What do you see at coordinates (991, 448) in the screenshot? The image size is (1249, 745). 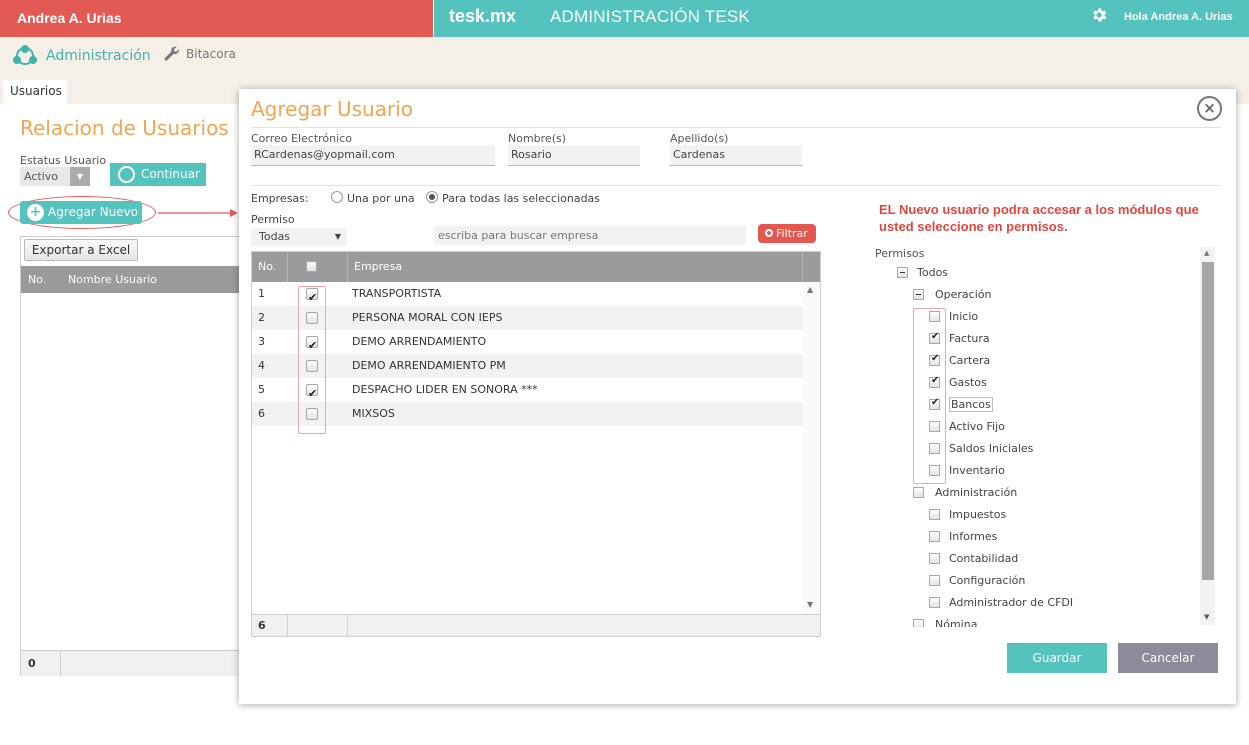 I see `permission-label: Saldos Iniciales` at bounding box center [991, 448].